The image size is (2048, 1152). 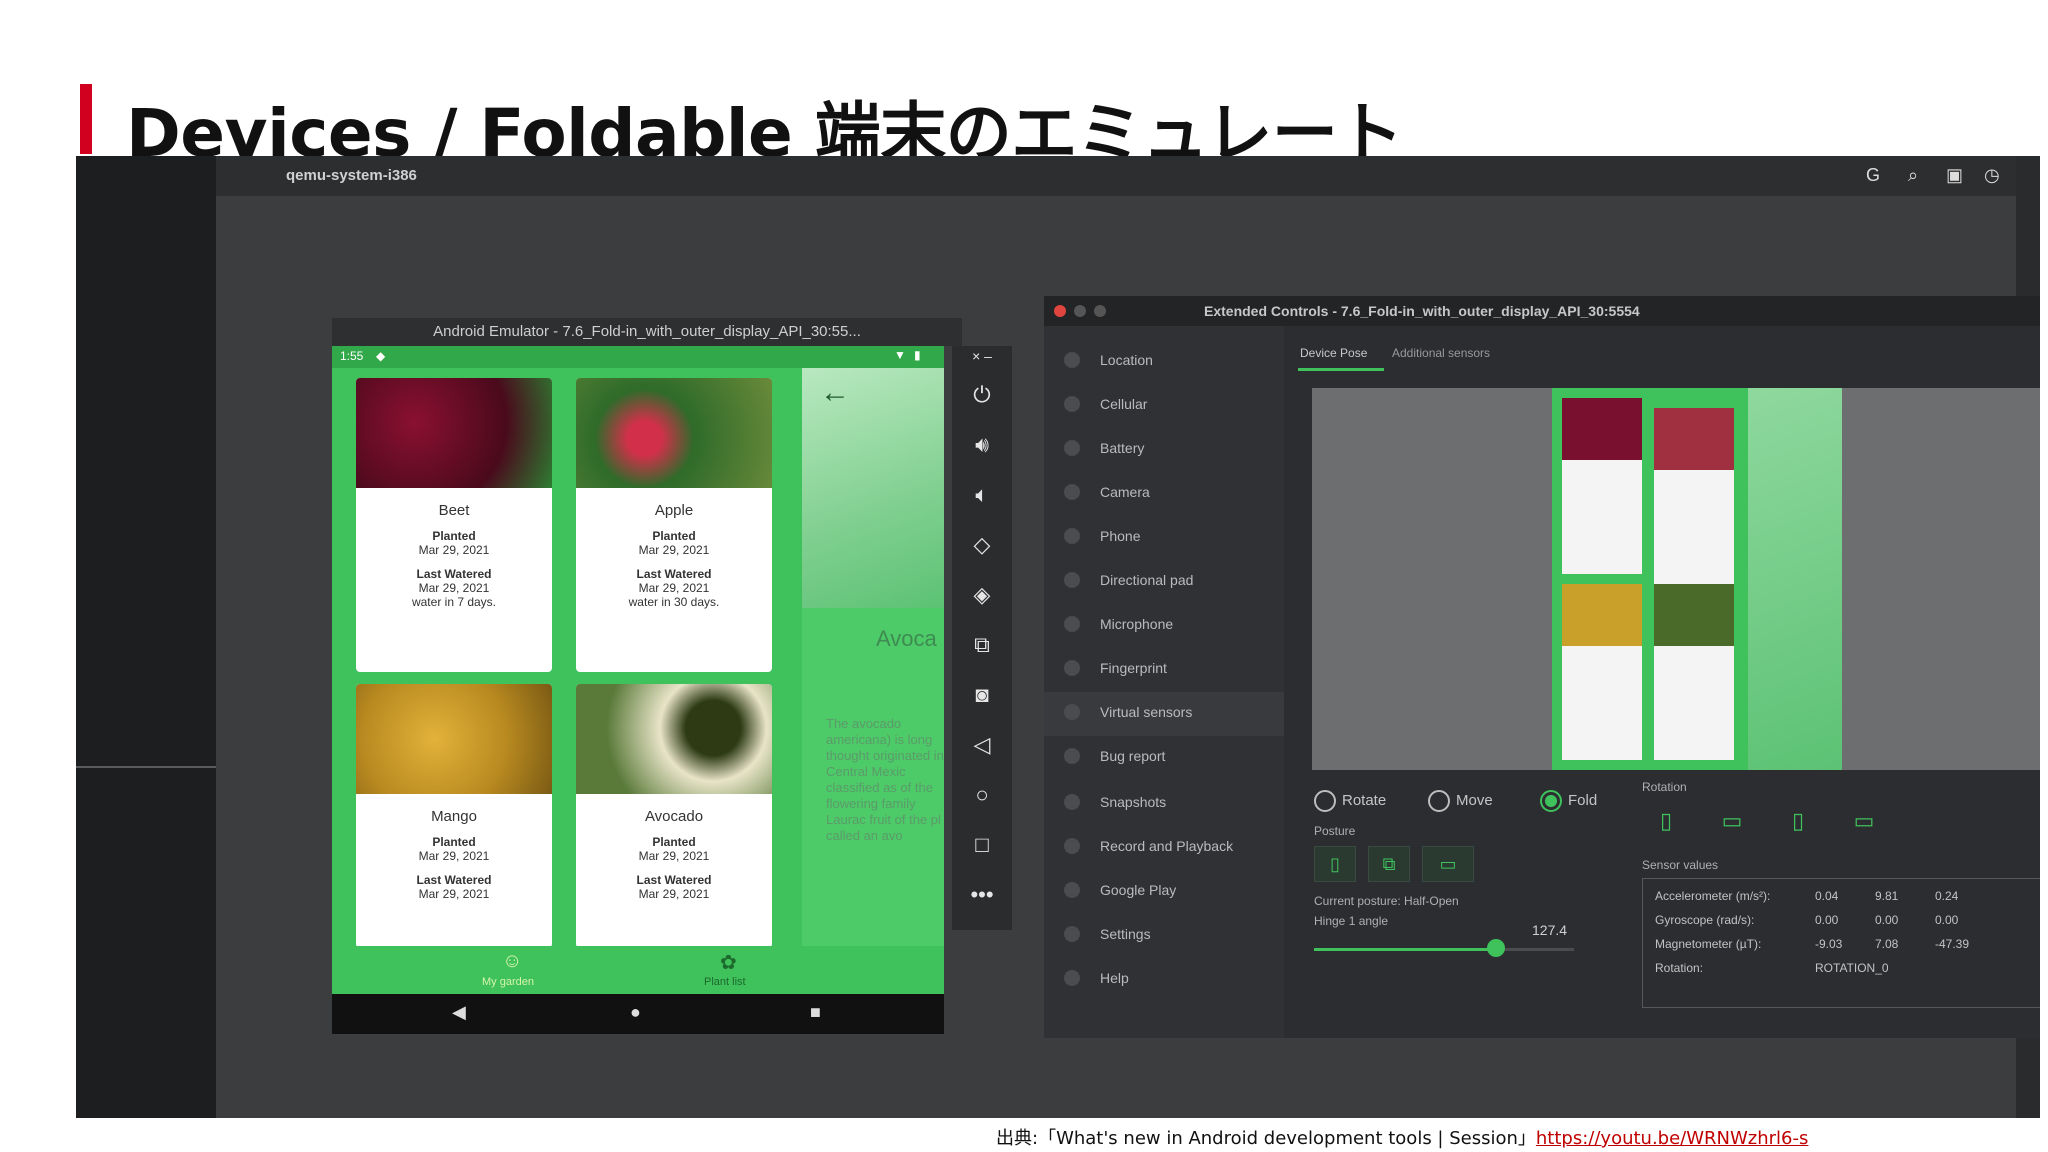 I want to click on sidebar-item-label: Virtual sensors, so click(x=1146, y=712).